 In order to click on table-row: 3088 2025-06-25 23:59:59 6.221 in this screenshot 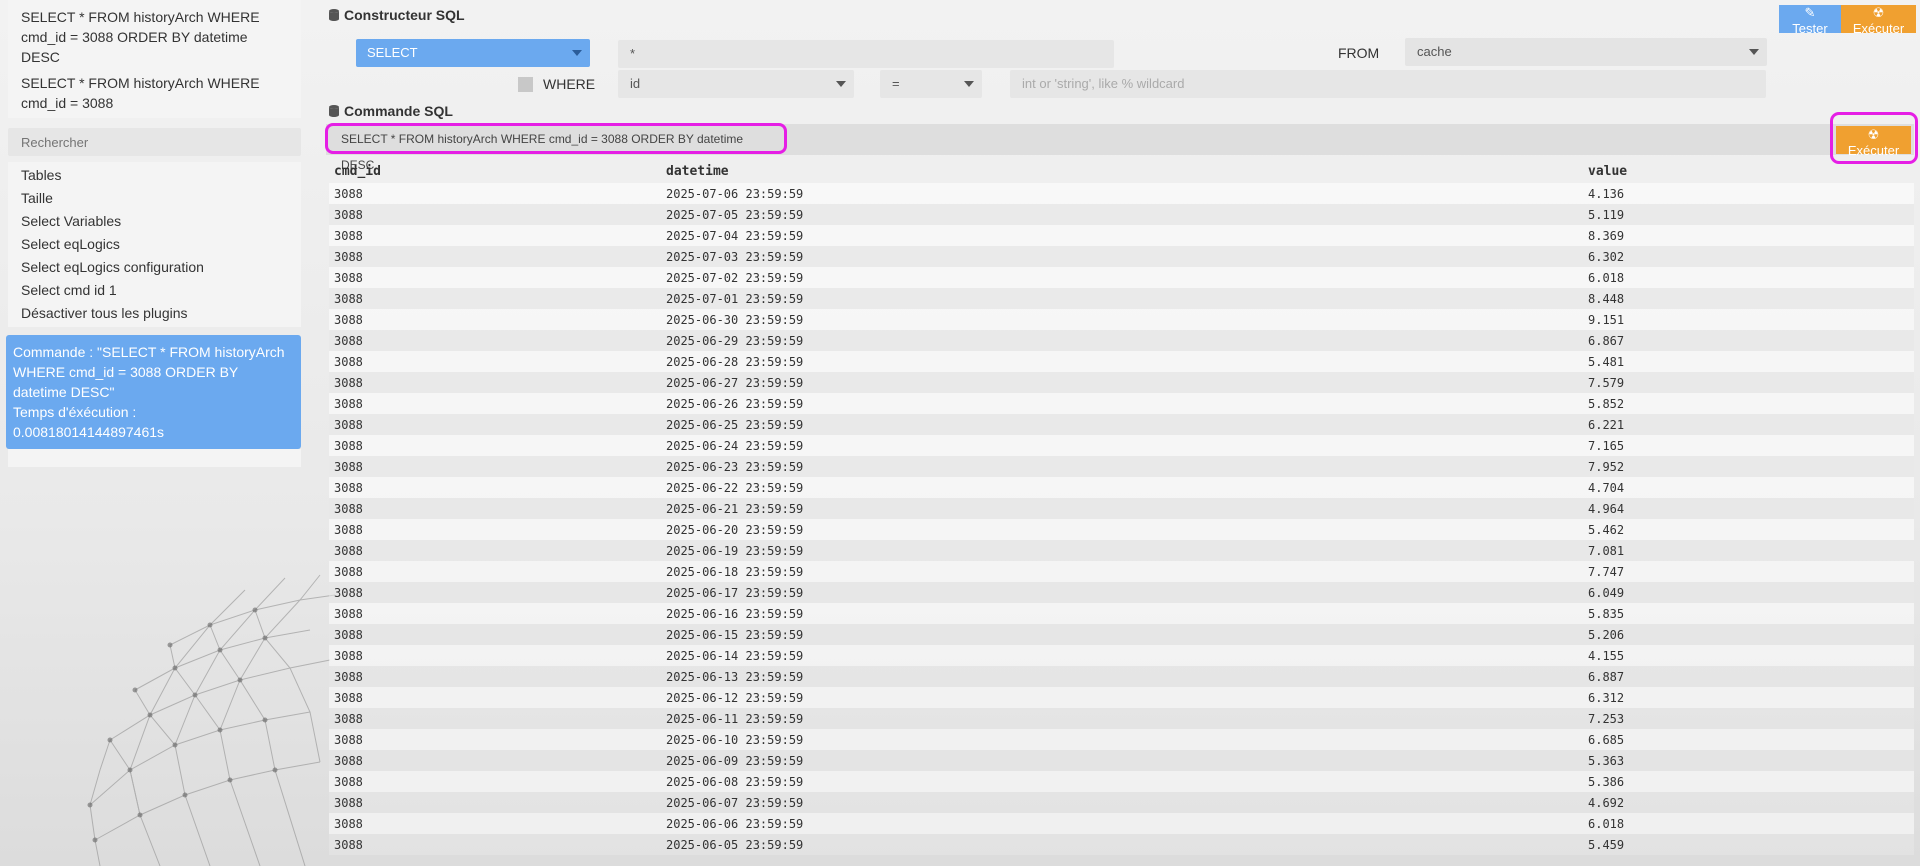, I will do `click(1121, 424)`.